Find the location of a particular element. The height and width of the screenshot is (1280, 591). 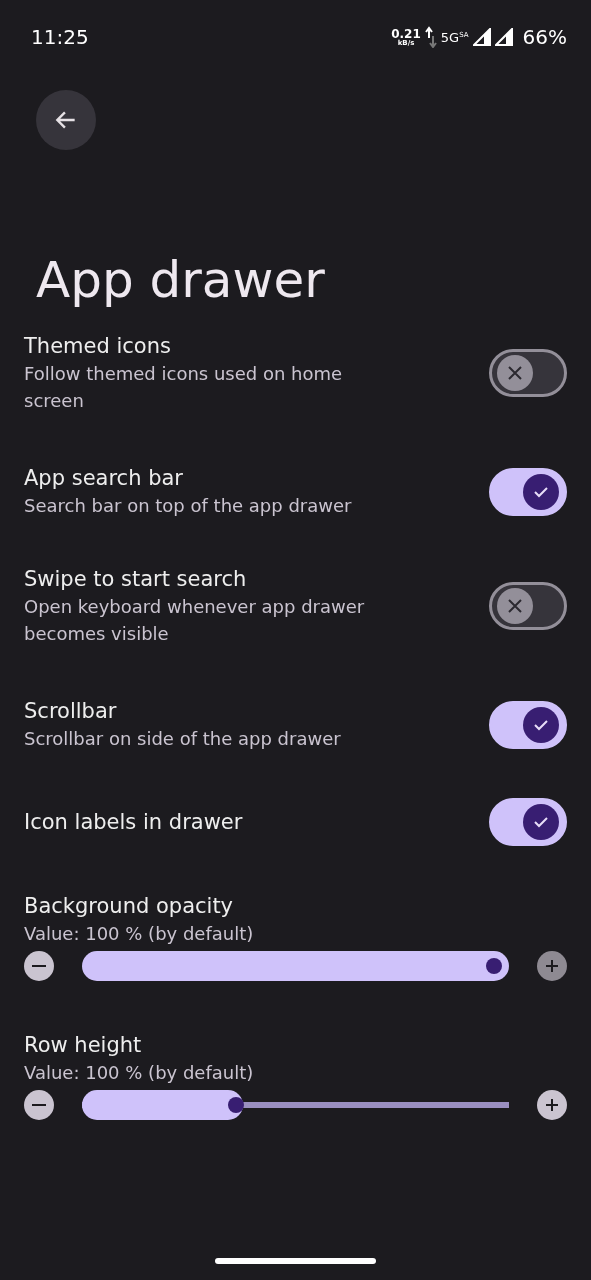

setting-title: Scrollbar is located at coordinates (71, 711).